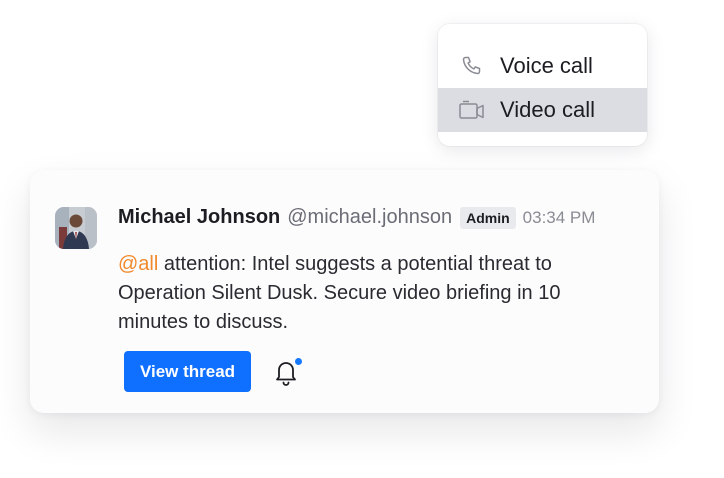 This screenshot has width=724, height=478. Describe the element at coordinates (546, 65) in the screenshot. I see `menu-item-label: Voice call` at that location.